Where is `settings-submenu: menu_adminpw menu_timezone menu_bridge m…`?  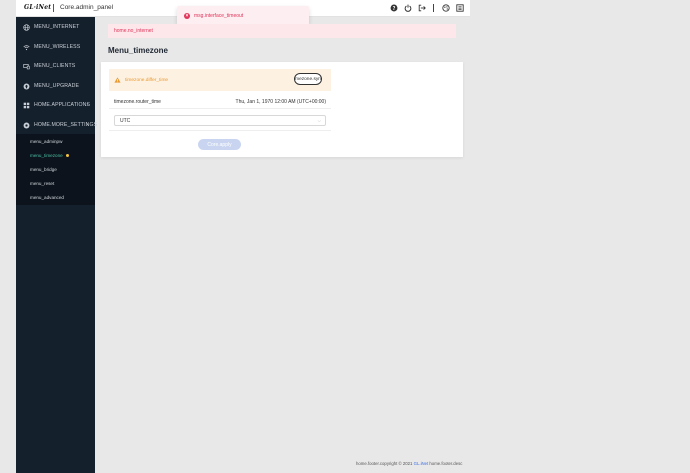
settings-submenu: menu_adminpw menu_timezone menu_bridge m… is located at coordinates (55, 169).